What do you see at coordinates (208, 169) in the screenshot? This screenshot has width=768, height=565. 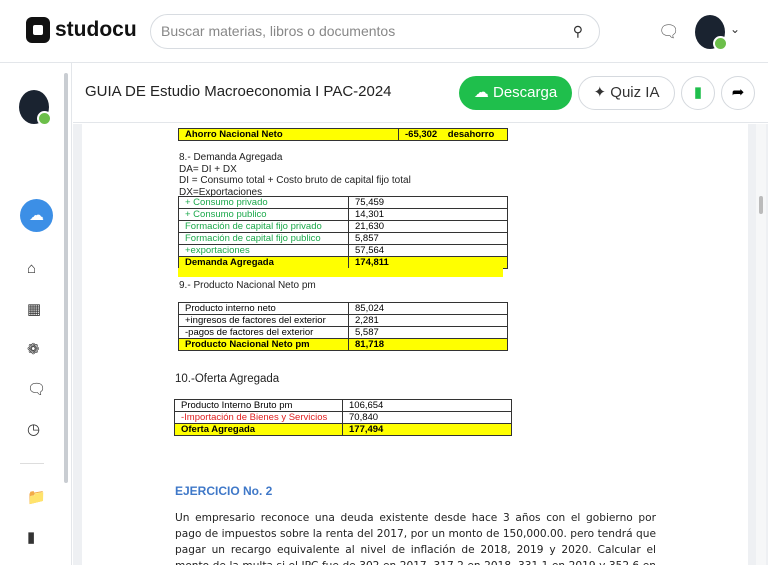 I see `formula-line: DA= DI + DX` at bounding box center [208, 169].